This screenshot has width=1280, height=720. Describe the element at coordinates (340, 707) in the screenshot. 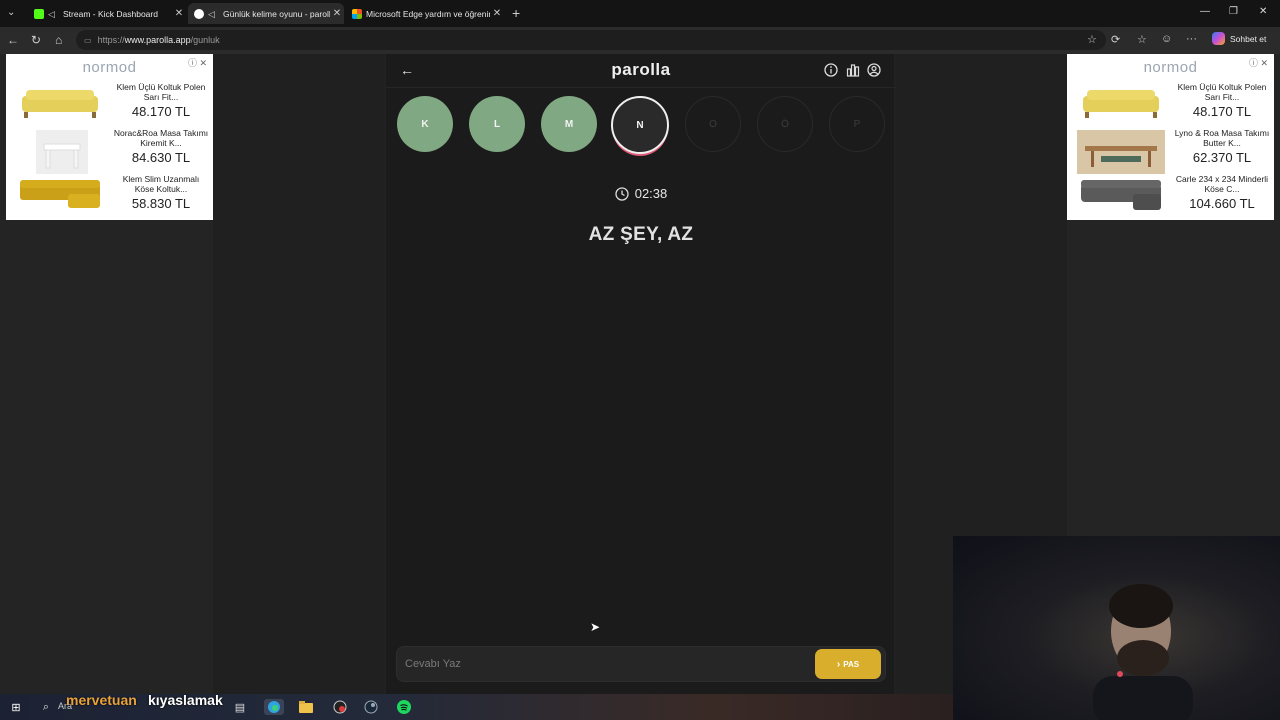

I see `obs-icon` at that location.